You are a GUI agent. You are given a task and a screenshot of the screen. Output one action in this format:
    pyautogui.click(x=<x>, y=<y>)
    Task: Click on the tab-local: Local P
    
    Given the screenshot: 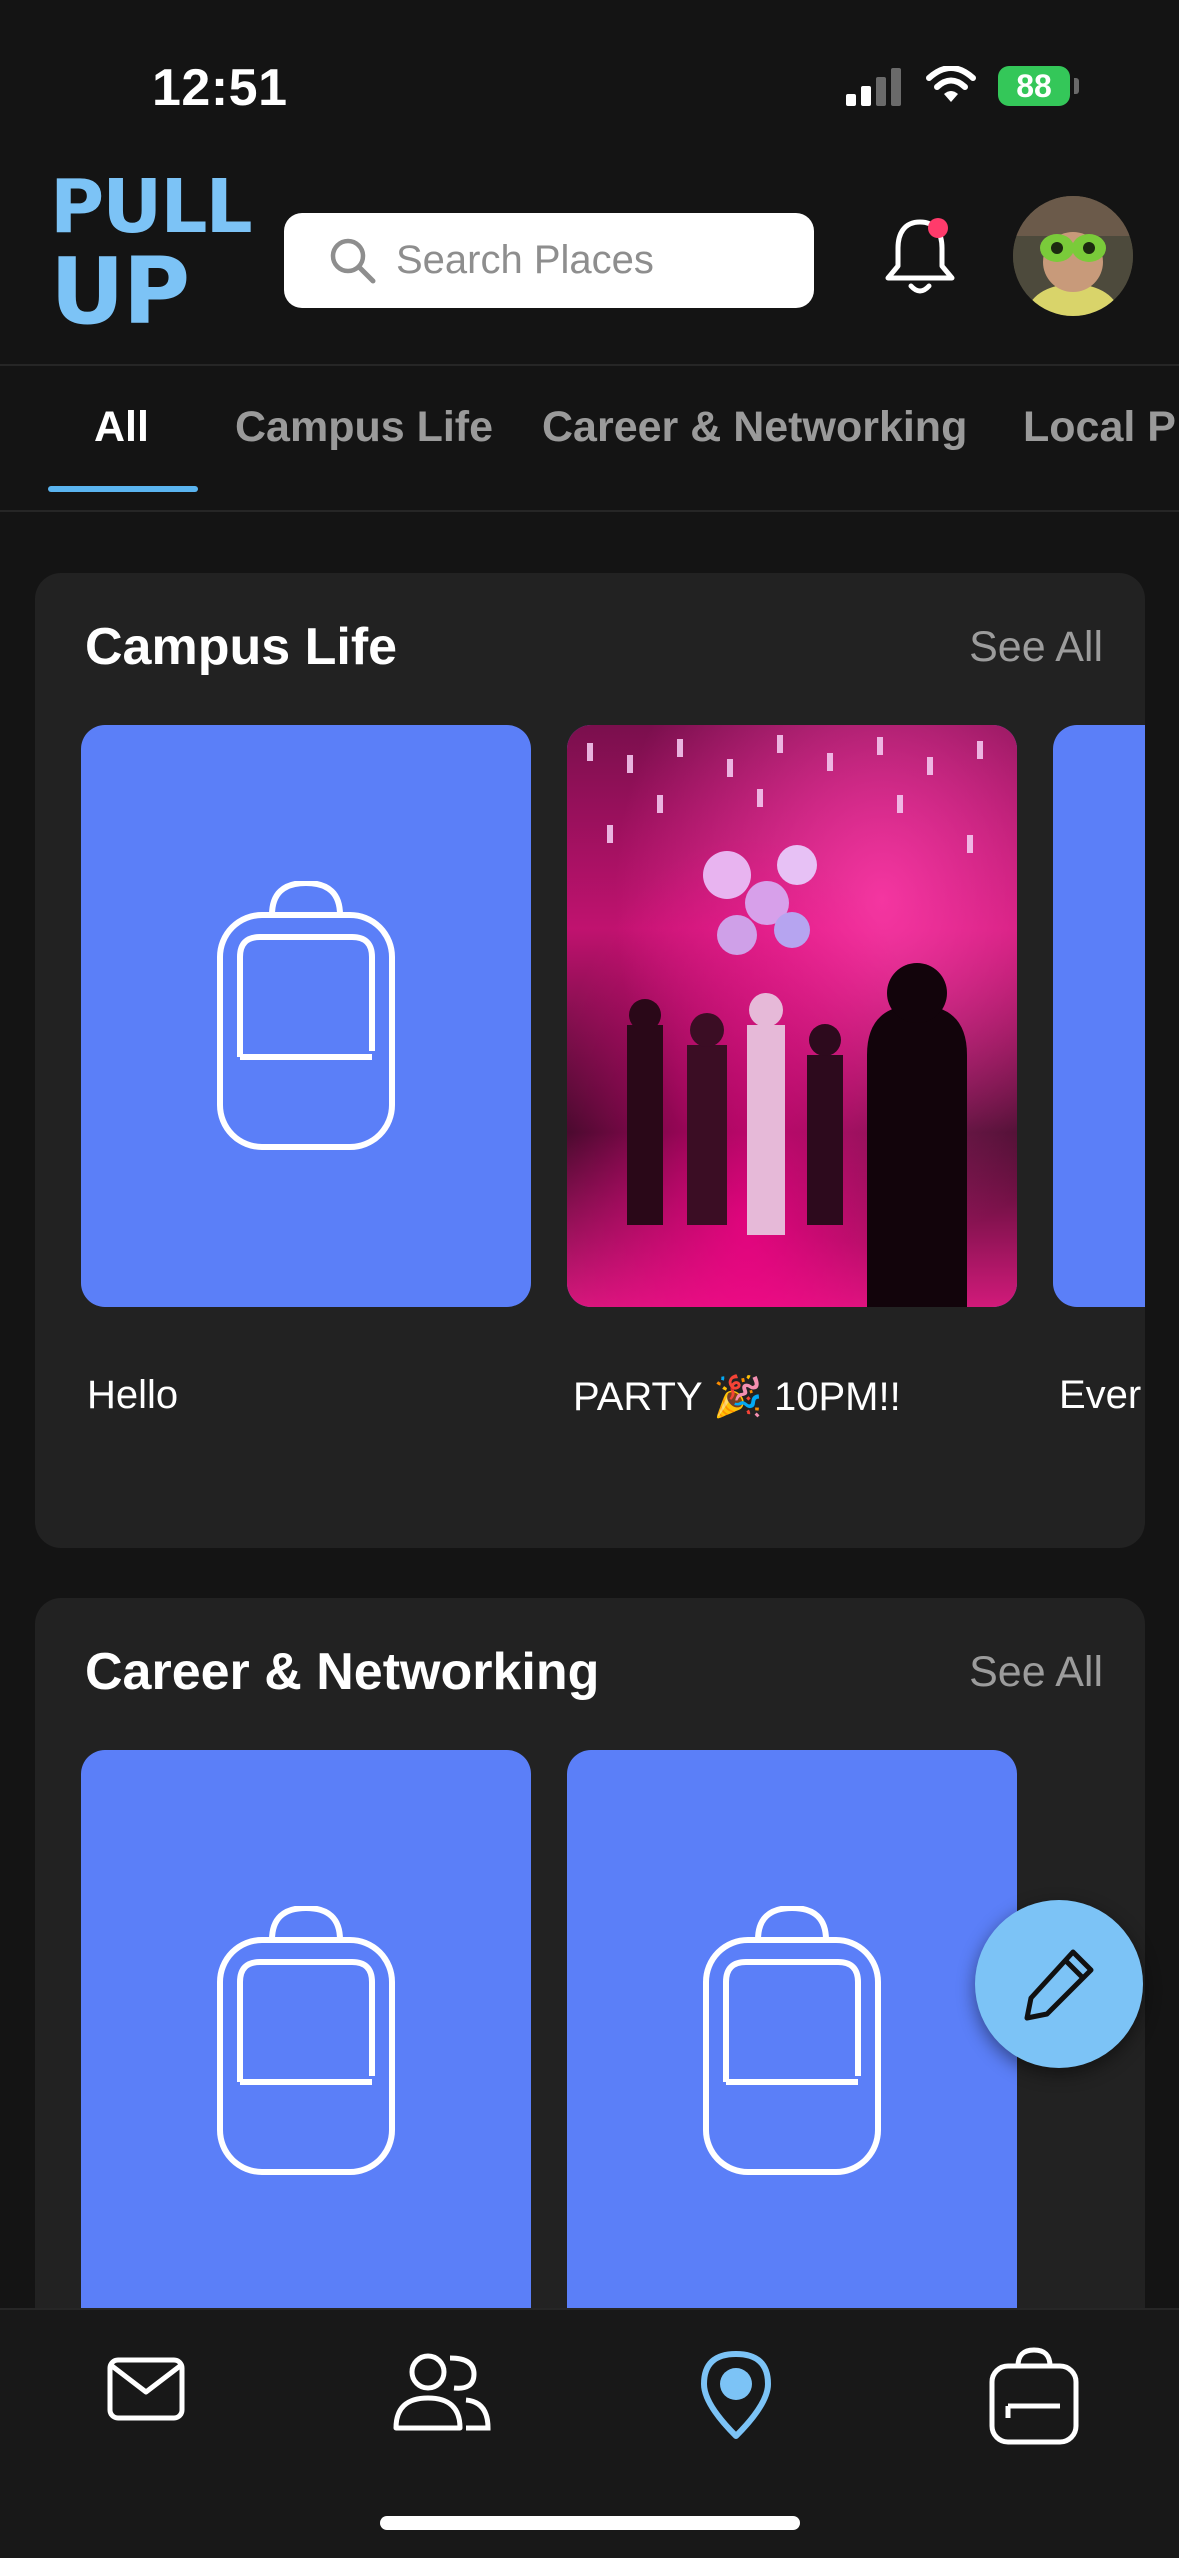 What is the action you would take?
    pyautogui.click(x=1099, y=427)
    